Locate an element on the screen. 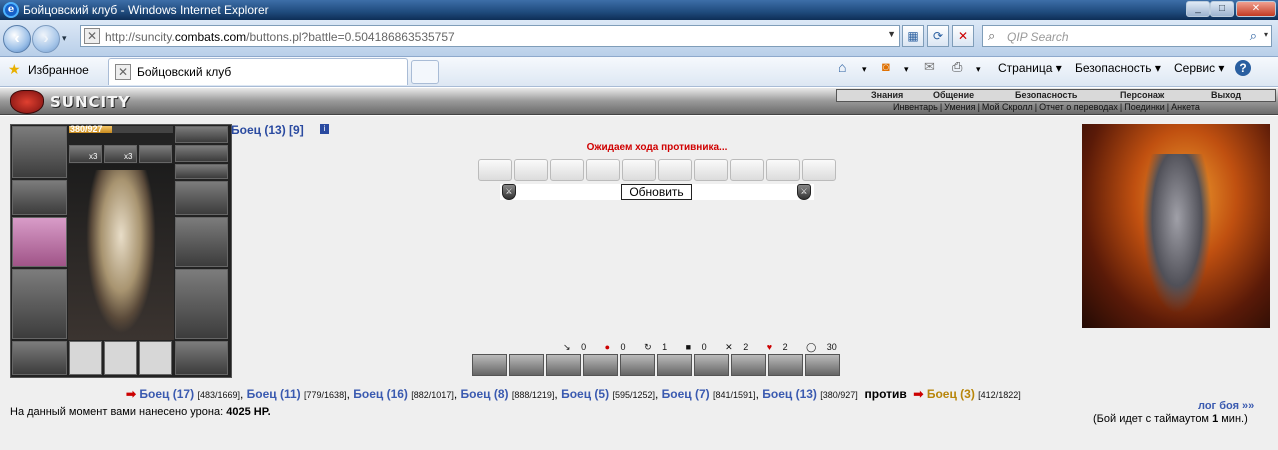 The width and height of the screenshot is (1278, 450). mail-icon: ✉ is located at coordinates (929, 67).